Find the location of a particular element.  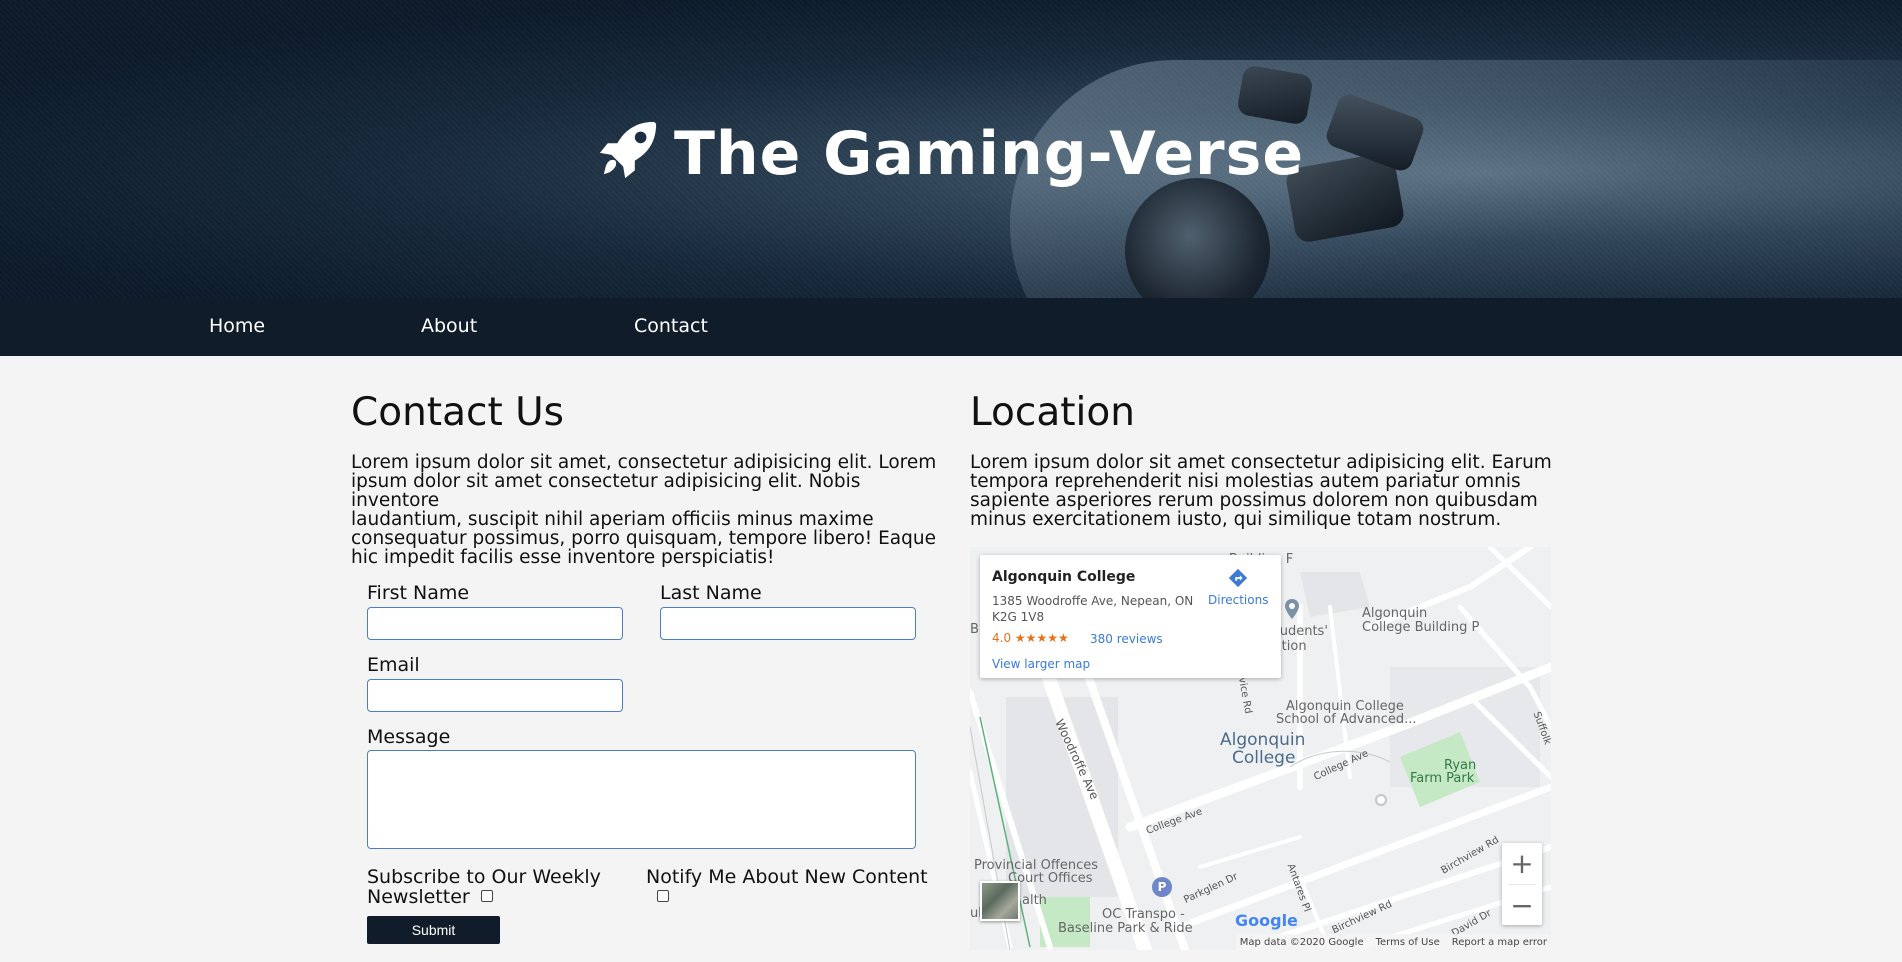

last-name-input is located at coordinates (788, 623).